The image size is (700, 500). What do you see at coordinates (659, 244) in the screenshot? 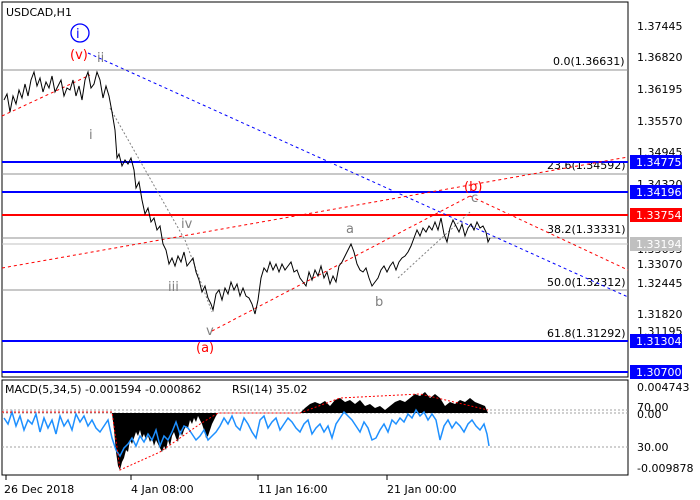
I see `level-tag-label: 1.33194` at bounding box center [659, 244].